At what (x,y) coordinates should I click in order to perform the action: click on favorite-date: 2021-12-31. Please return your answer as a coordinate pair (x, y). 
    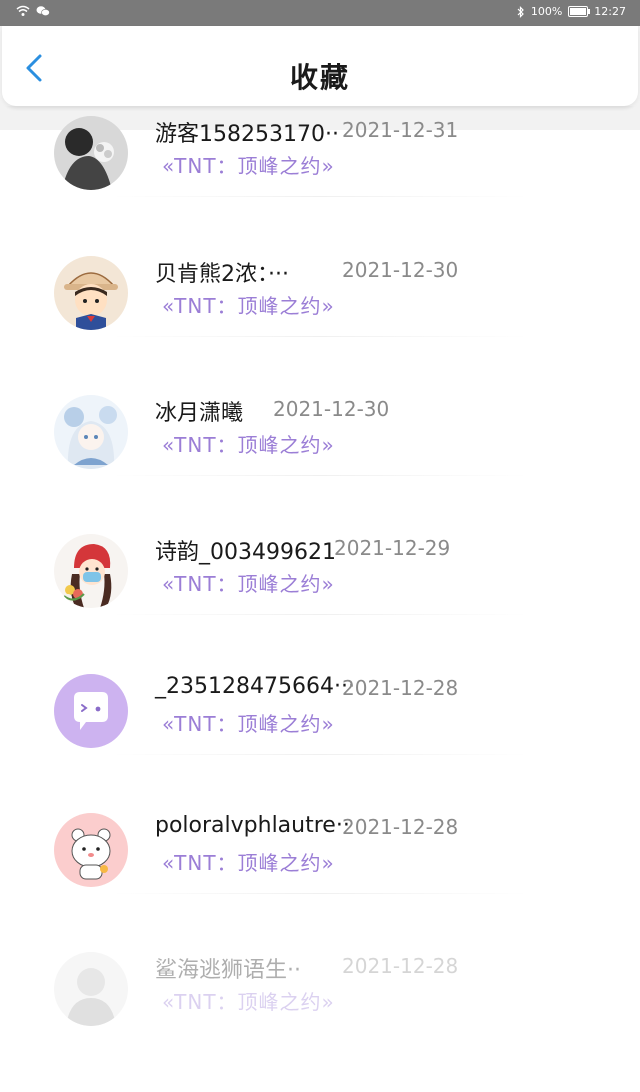
    Looking at the image, I should click on (400, 130).